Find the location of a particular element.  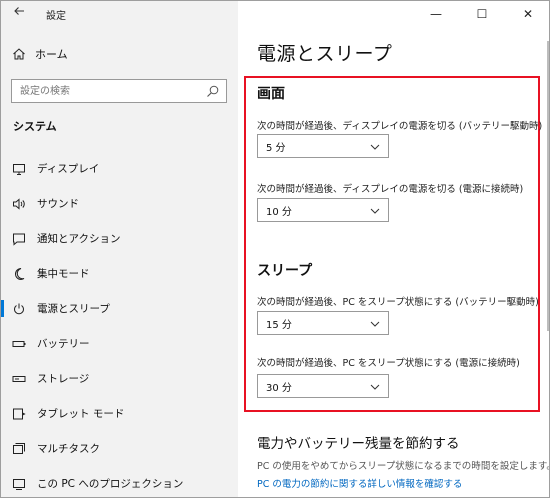

screen-plugged-label: 次の時間が経過後、ディスプレイの電源を切る (電源に接続時) is located at coordinates (390, 189).